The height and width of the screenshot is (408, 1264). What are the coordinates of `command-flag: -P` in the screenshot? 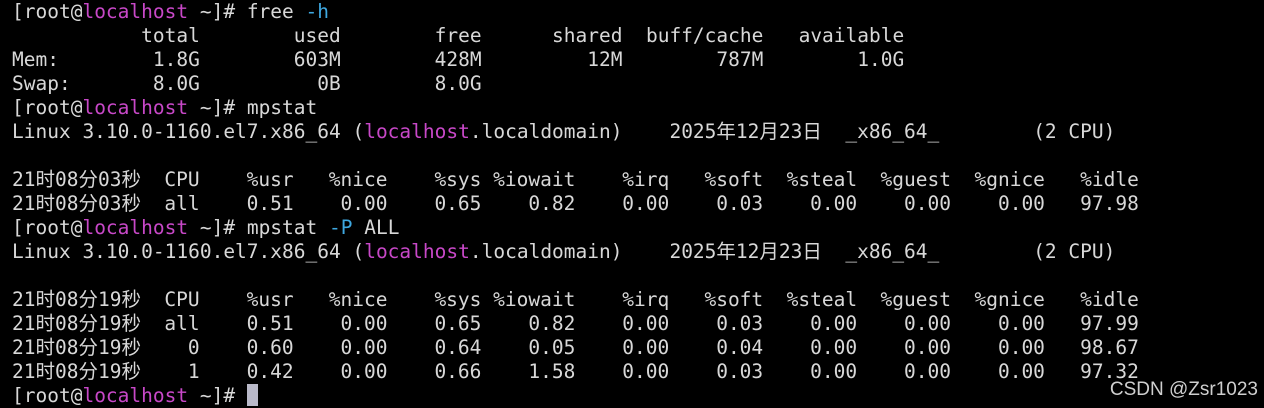 It's located at (335, 227).